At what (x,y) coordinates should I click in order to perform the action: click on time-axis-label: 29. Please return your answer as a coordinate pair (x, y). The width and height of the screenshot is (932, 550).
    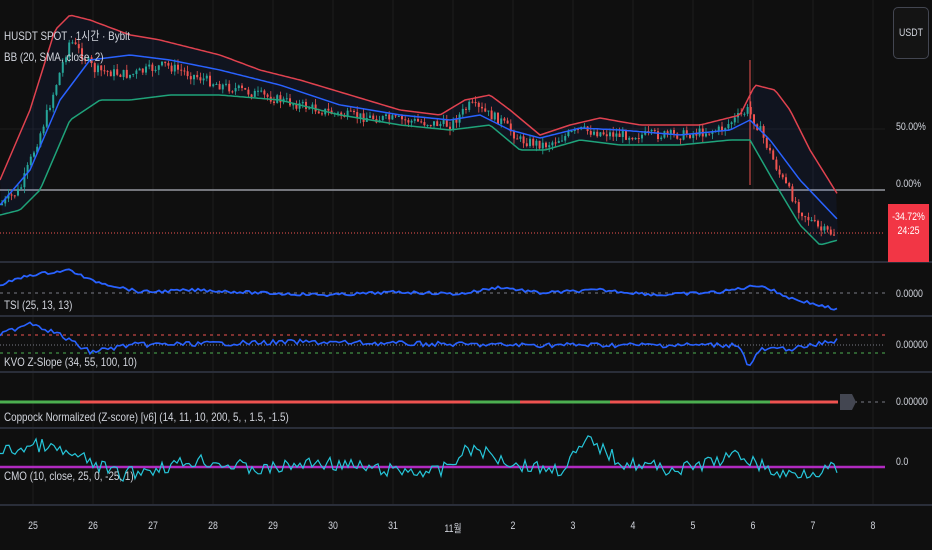
    Looking at the image, I should click on (273, 526).